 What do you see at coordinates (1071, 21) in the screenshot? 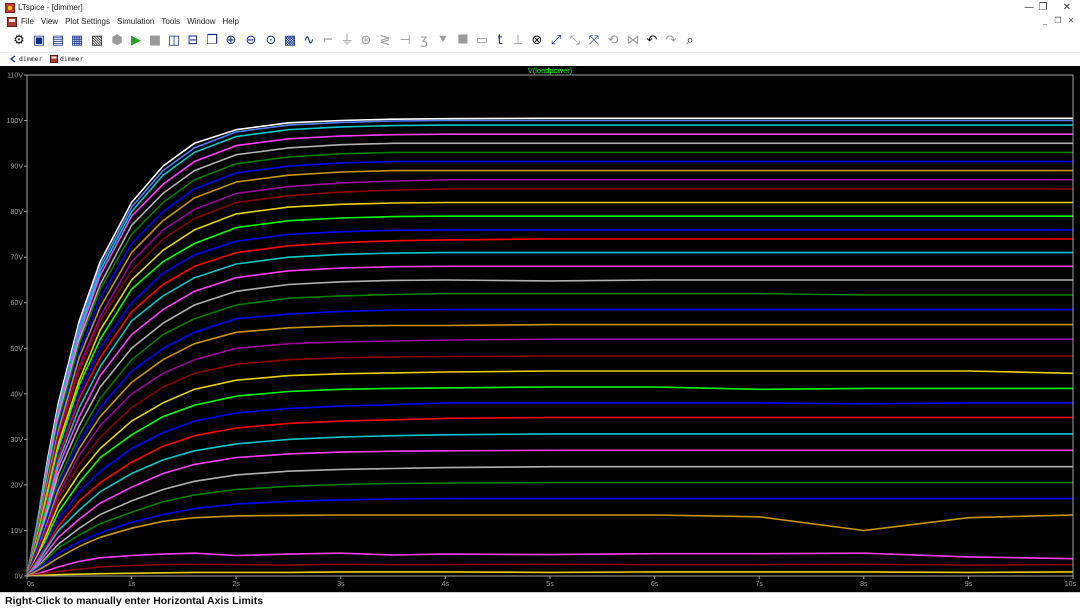
I see `document-close-button: ✕` at bounding box center [1071, 21].